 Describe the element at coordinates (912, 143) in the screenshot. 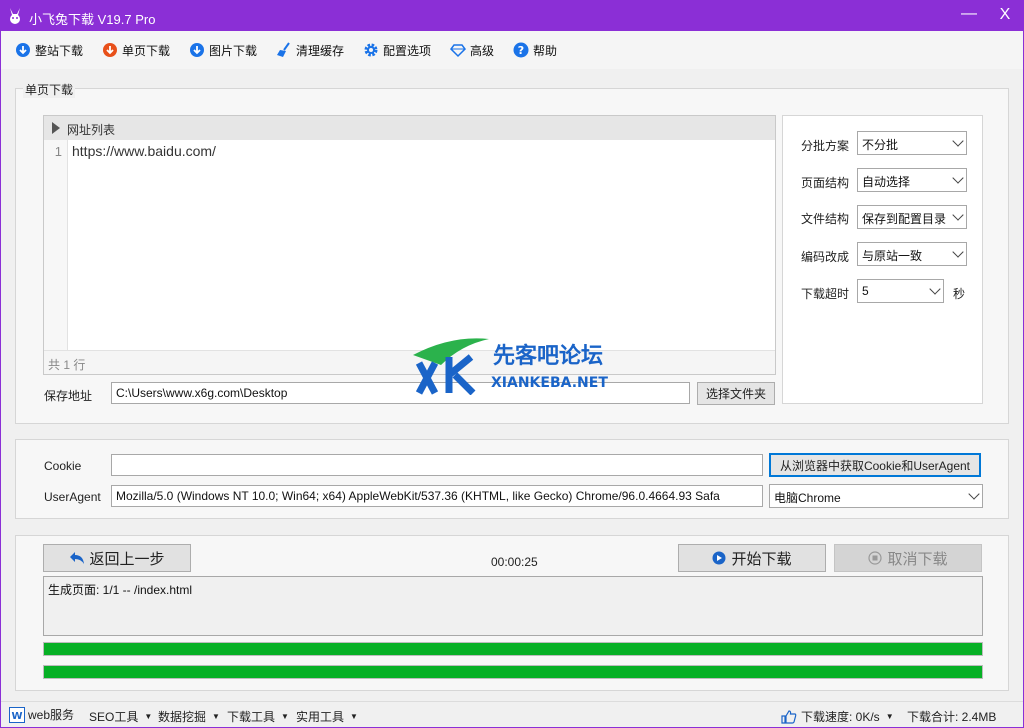

I see `batch-select: 不分批` at that location.